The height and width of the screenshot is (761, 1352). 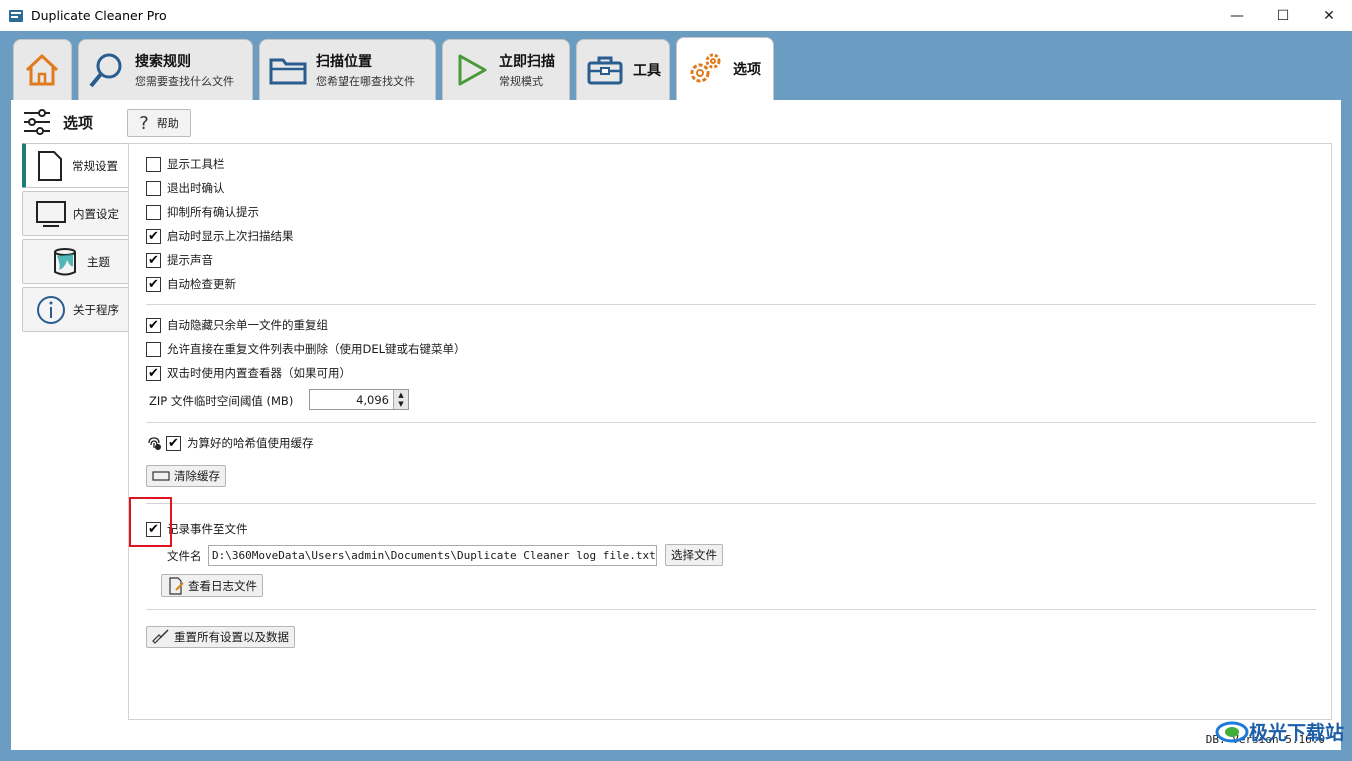 I want to click on document-icon, so click(x=50, y=166).